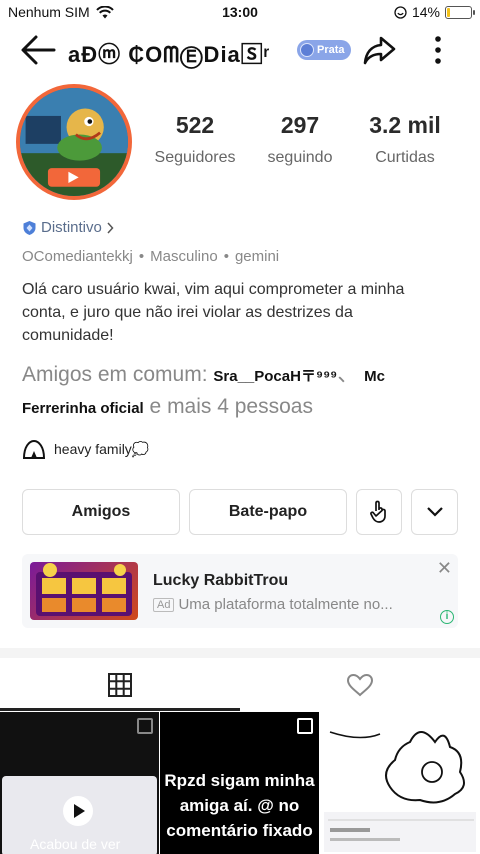 The image size is (480, 854). I want to click on badge-link: Distintivo, so click(68, 227).